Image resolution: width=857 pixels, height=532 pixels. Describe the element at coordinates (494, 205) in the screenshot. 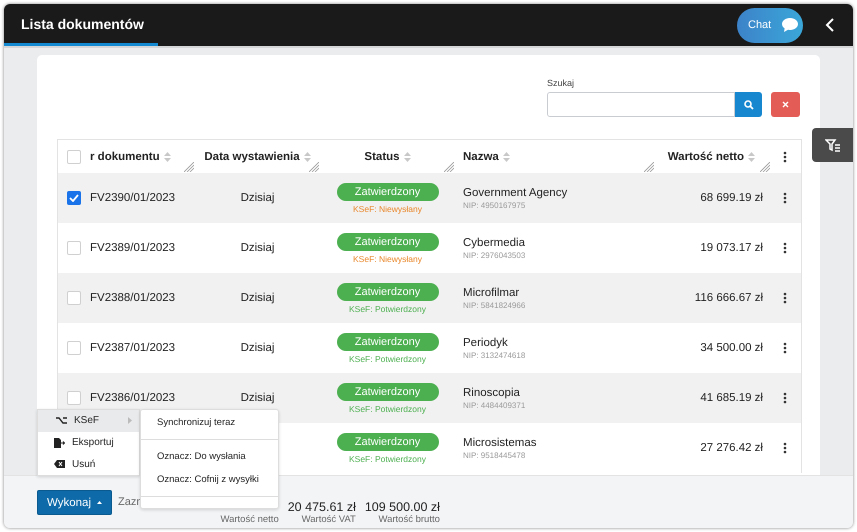

I see `nip-number: NIP: 4950167975` at that location.